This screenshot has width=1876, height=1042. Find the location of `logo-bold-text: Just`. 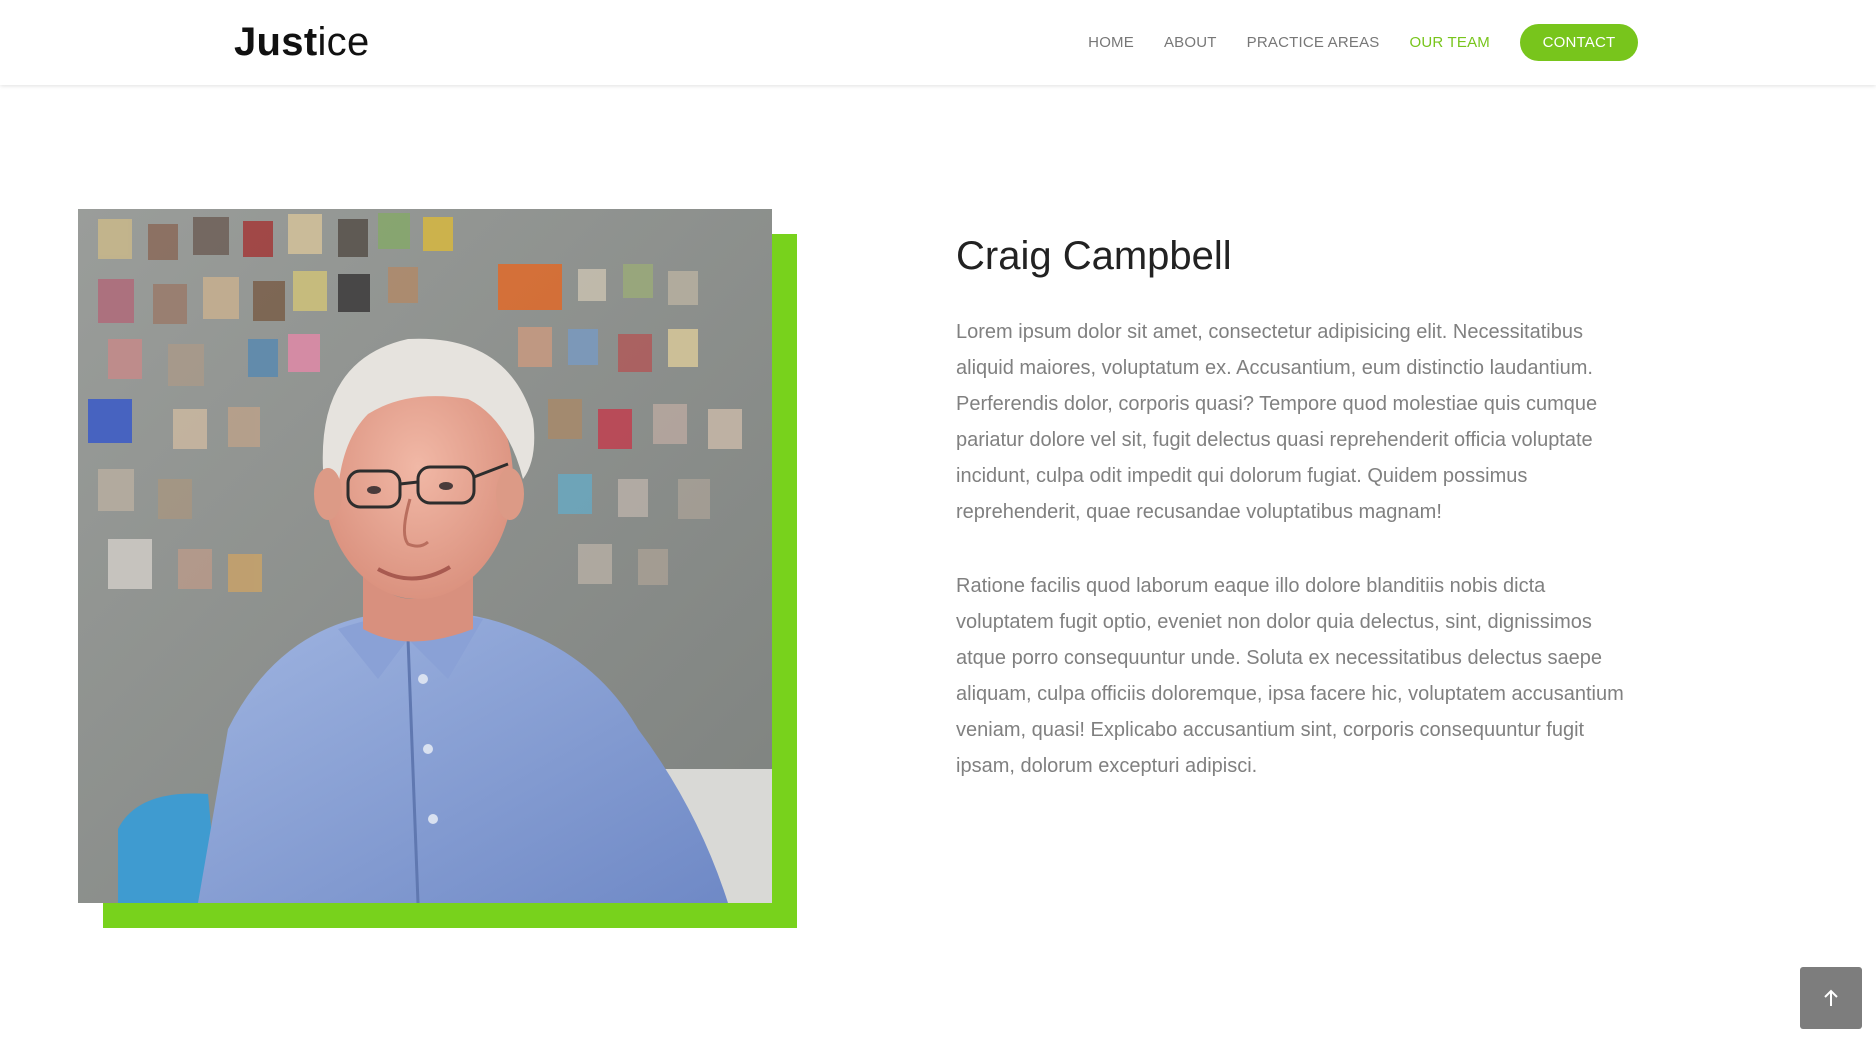

logo-bold-text: Just is located at coordinates (276, 42).